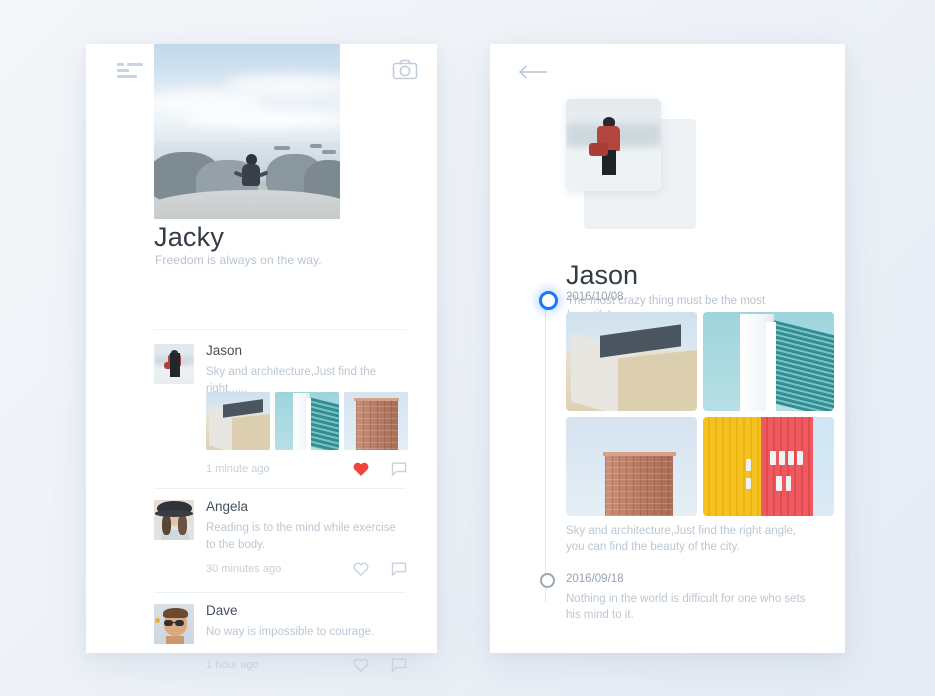 The height and width of the screenshot is (696, 935). What do you see at coordinates (595, 579) in the screenshot?
I see `timeline-date: 2016/09/18` at bounding box center [595, 579].